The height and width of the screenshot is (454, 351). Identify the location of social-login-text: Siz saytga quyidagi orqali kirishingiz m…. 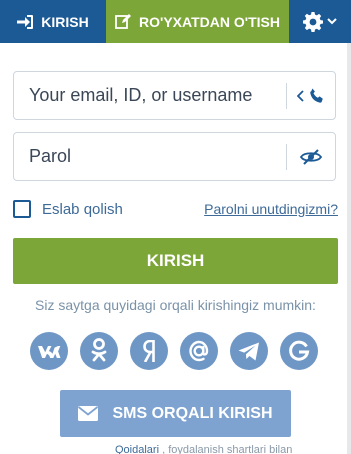
(175, 305).